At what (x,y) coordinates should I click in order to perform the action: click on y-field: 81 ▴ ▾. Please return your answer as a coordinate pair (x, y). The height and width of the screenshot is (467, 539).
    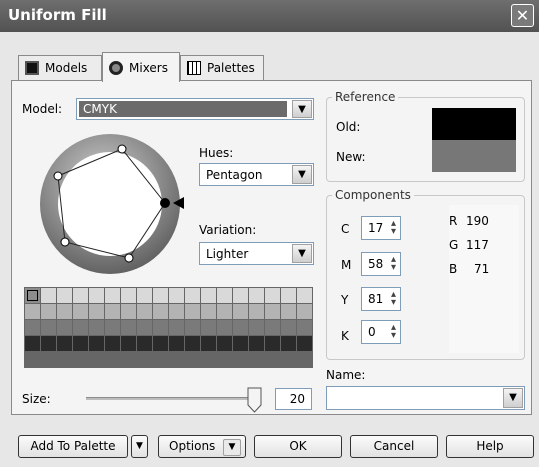
    Looking at the image, I should click on (381, 299).